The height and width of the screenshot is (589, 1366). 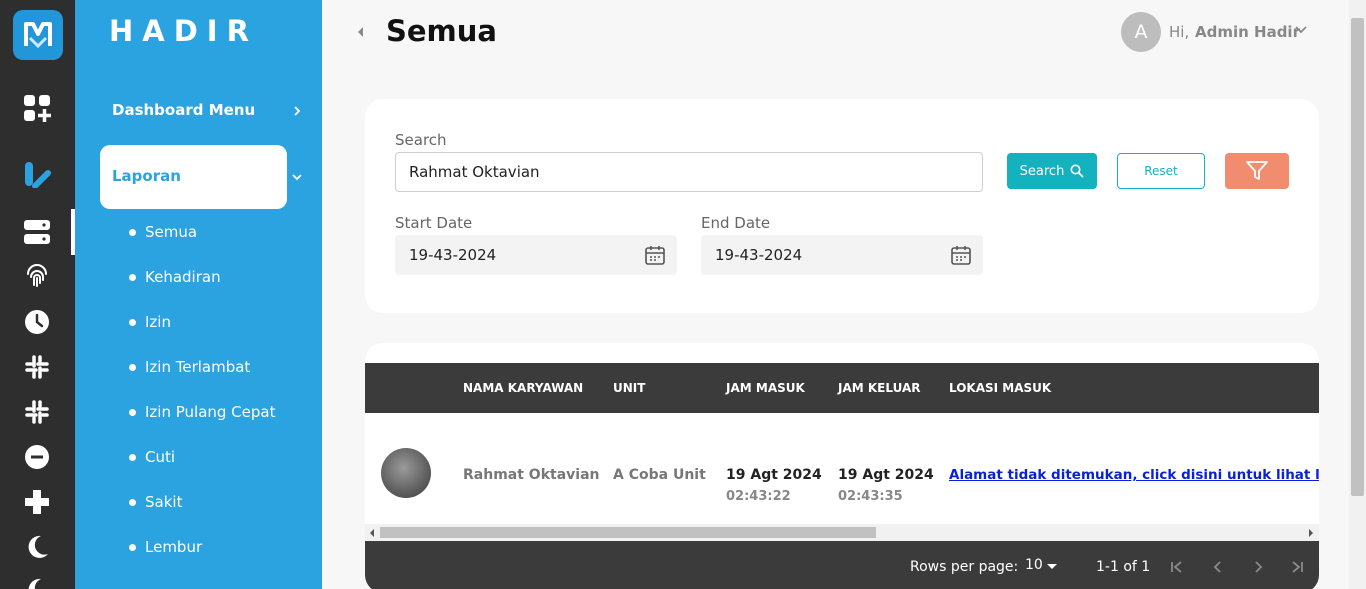 I want to click on rows-per-page-dropdown-icon, so click(x=1052, y=567).